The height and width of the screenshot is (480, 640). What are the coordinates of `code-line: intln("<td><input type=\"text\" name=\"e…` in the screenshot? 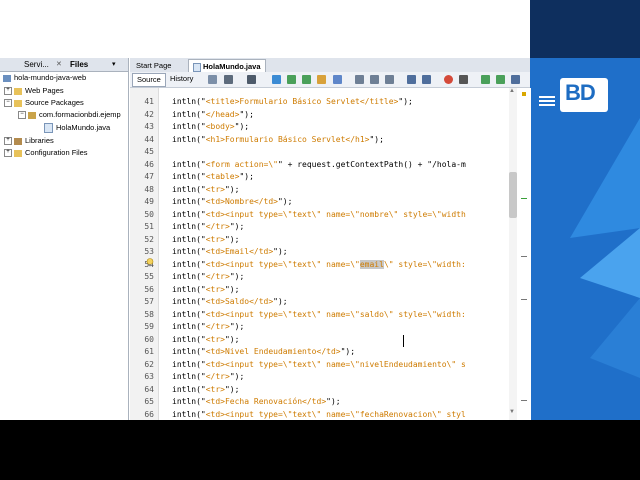 It's located at (319, 265).